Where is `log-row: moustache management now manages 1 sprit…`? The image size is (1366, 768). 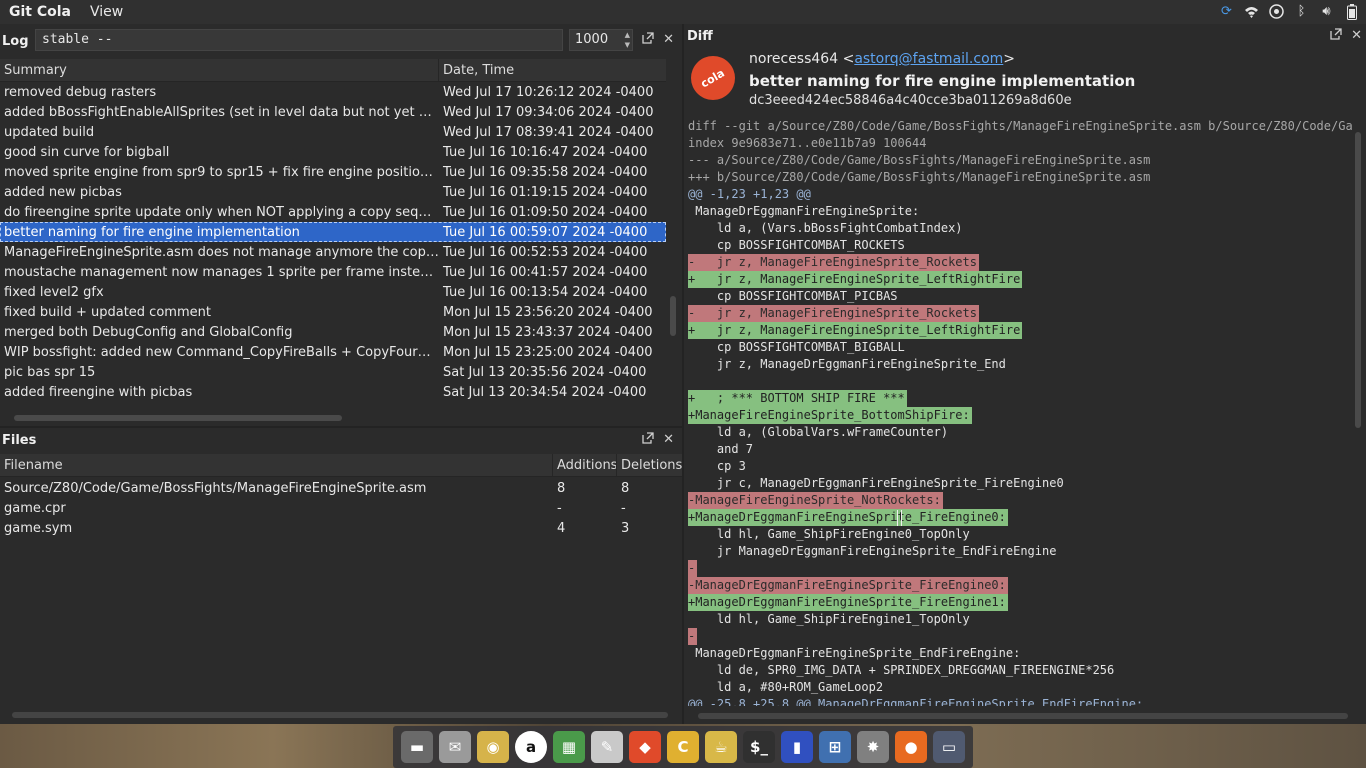 log-row: moustache management now manages 1 sprit… is located at coordinates (333, 272).